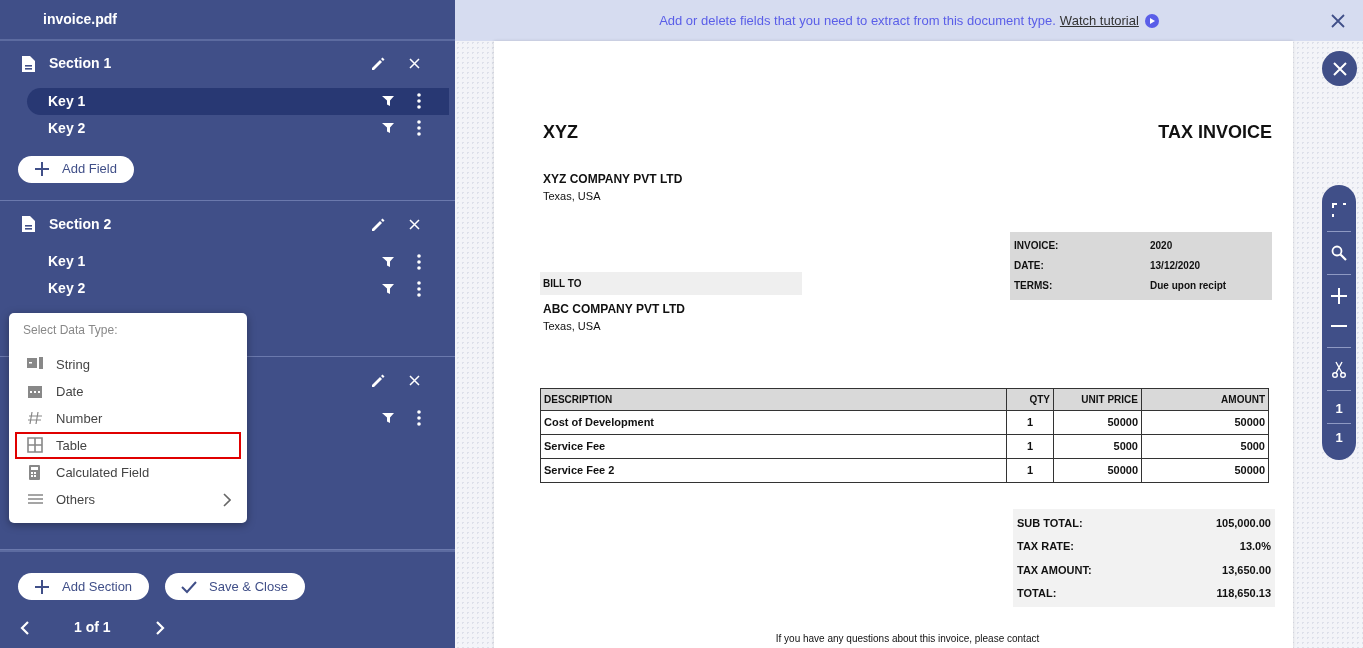  Describe the element at coordinates (614, 309) in the screenshot. I see `client-name: ABC COMPANY PVT LTD` at that location.